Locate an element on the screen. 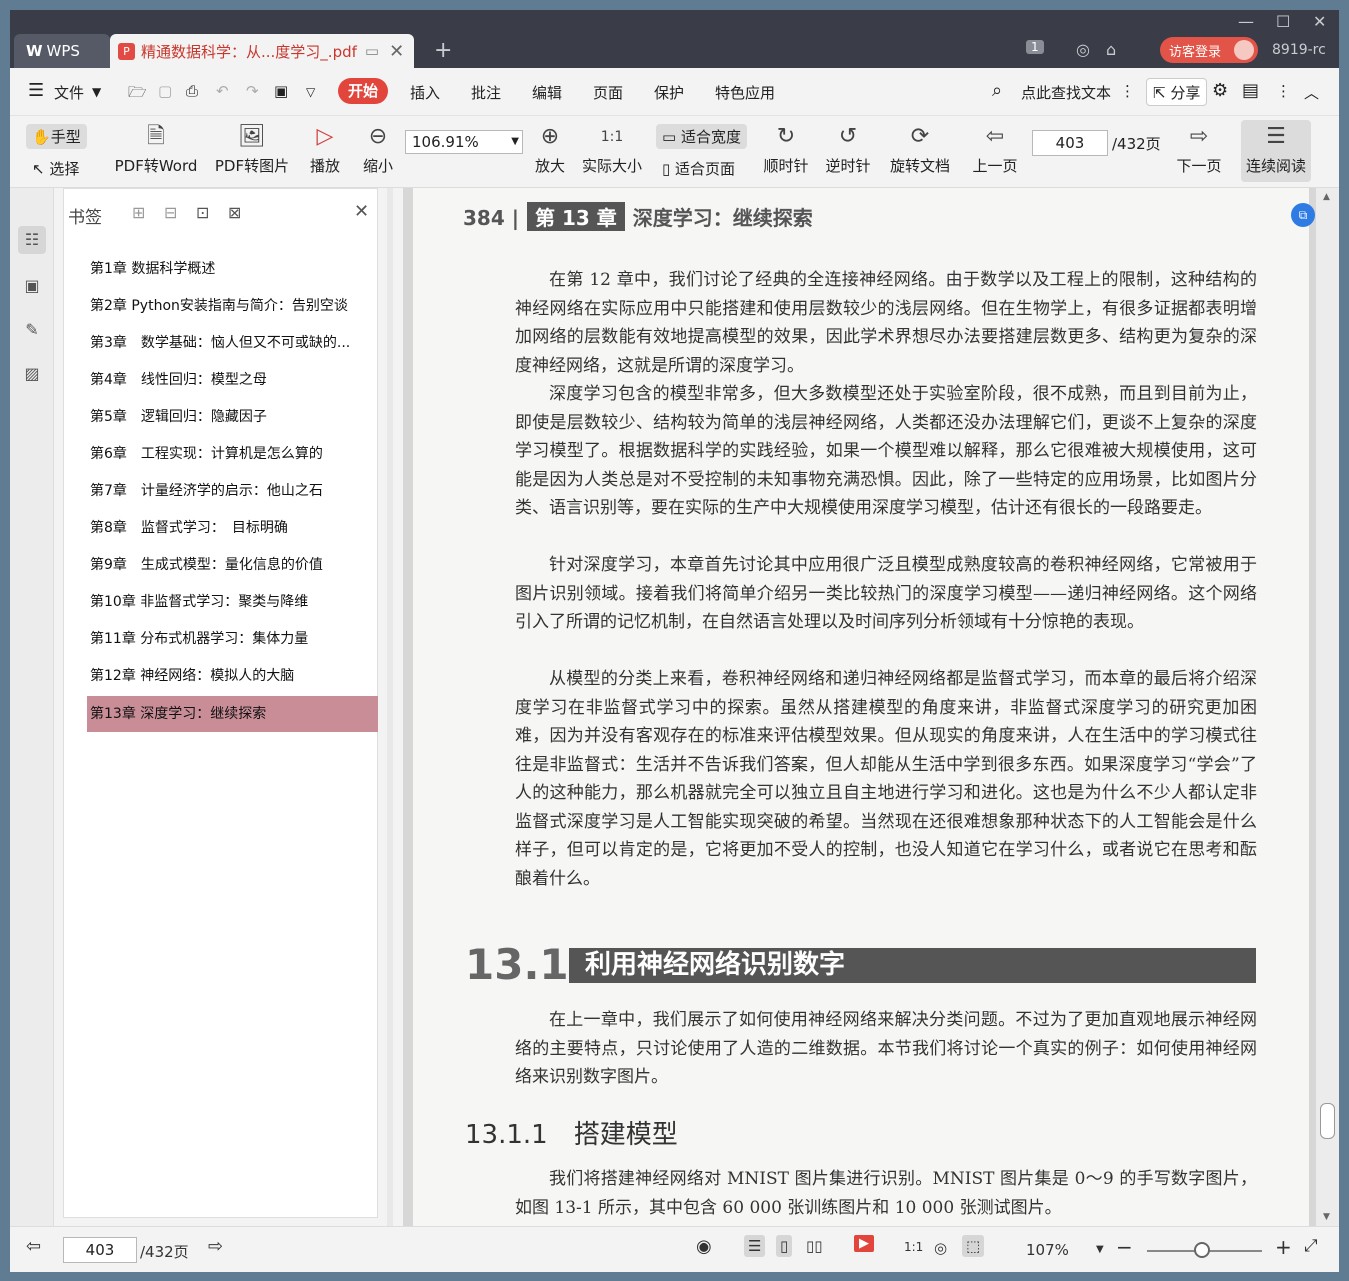  new-tab-icon: + is located at coordinates (443, 50).